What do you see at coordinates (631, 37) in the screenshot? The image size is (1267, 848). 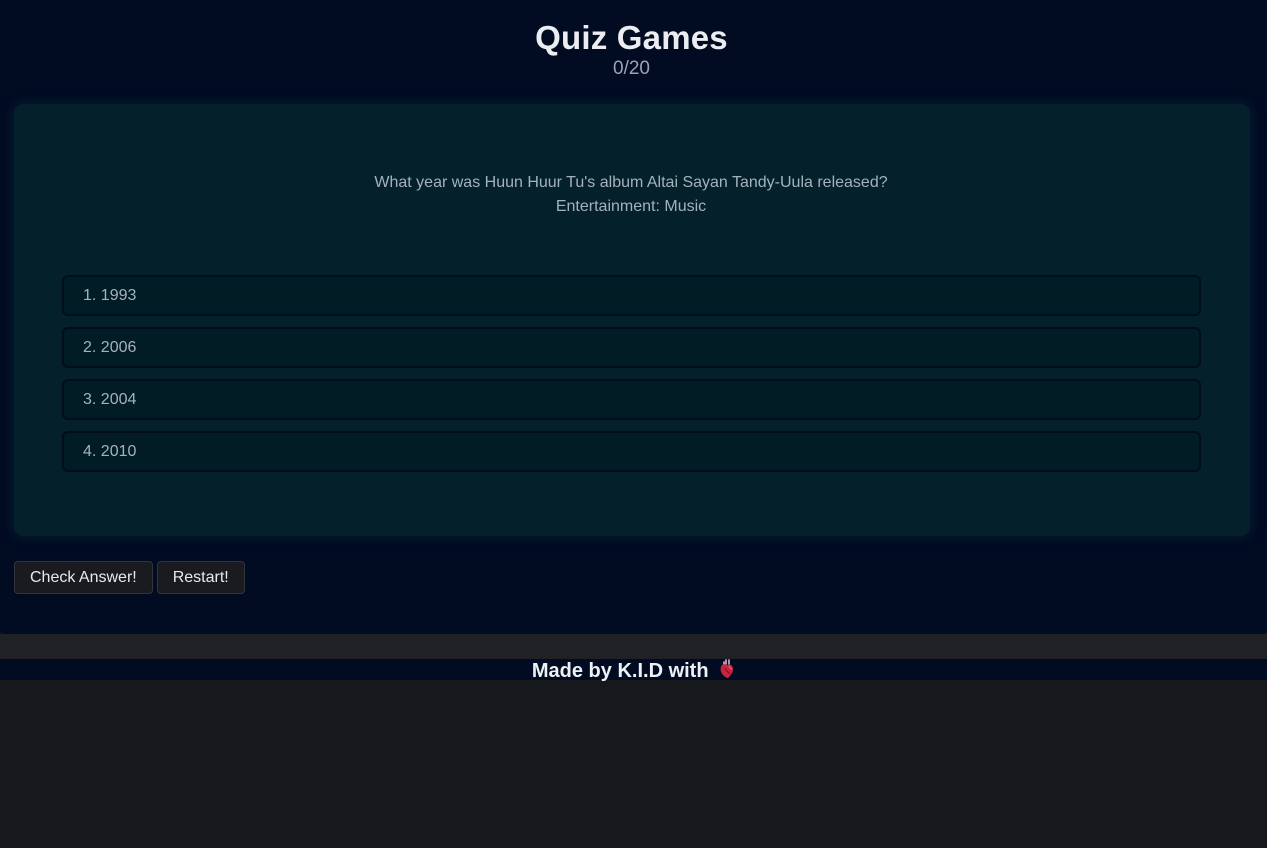 I see `page-title: Quiz Games` at bounding box center [631, 37].